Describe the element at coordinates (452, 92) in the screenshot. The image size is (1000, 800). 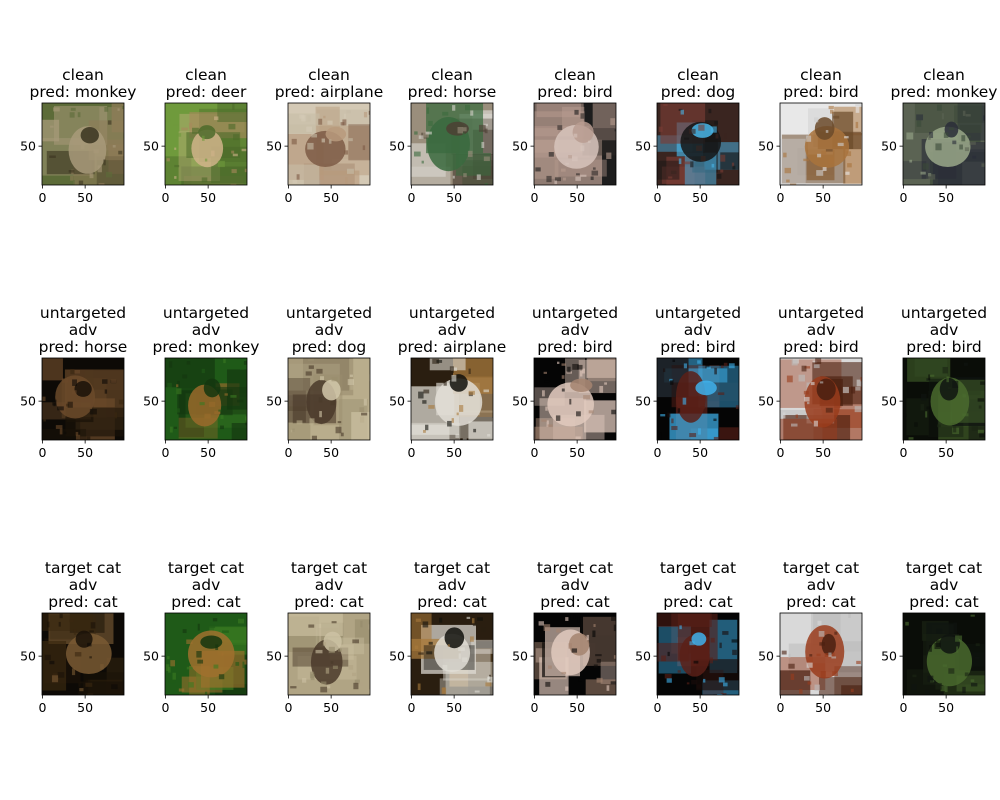
I see `subplot-title-line: pred: horse` at that location.